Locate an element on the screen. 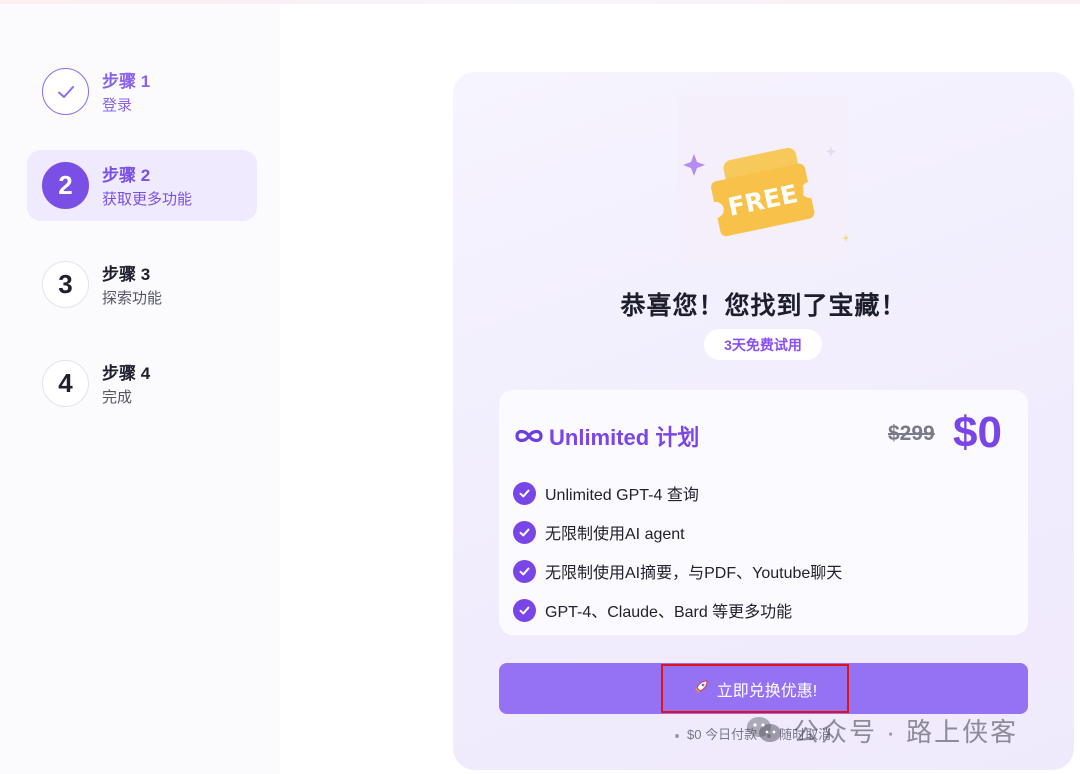 The width and height of the screenshot is (1080, 774). step-4-title: 步骤 4 is located at coordinates (126, 373).